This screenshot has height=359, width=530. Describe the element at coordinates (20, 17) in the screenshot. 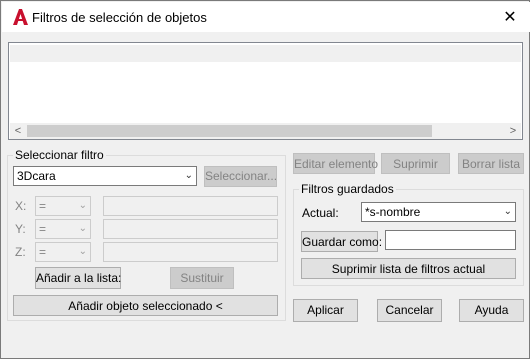

I see `autocad-logo-icon` at that location.